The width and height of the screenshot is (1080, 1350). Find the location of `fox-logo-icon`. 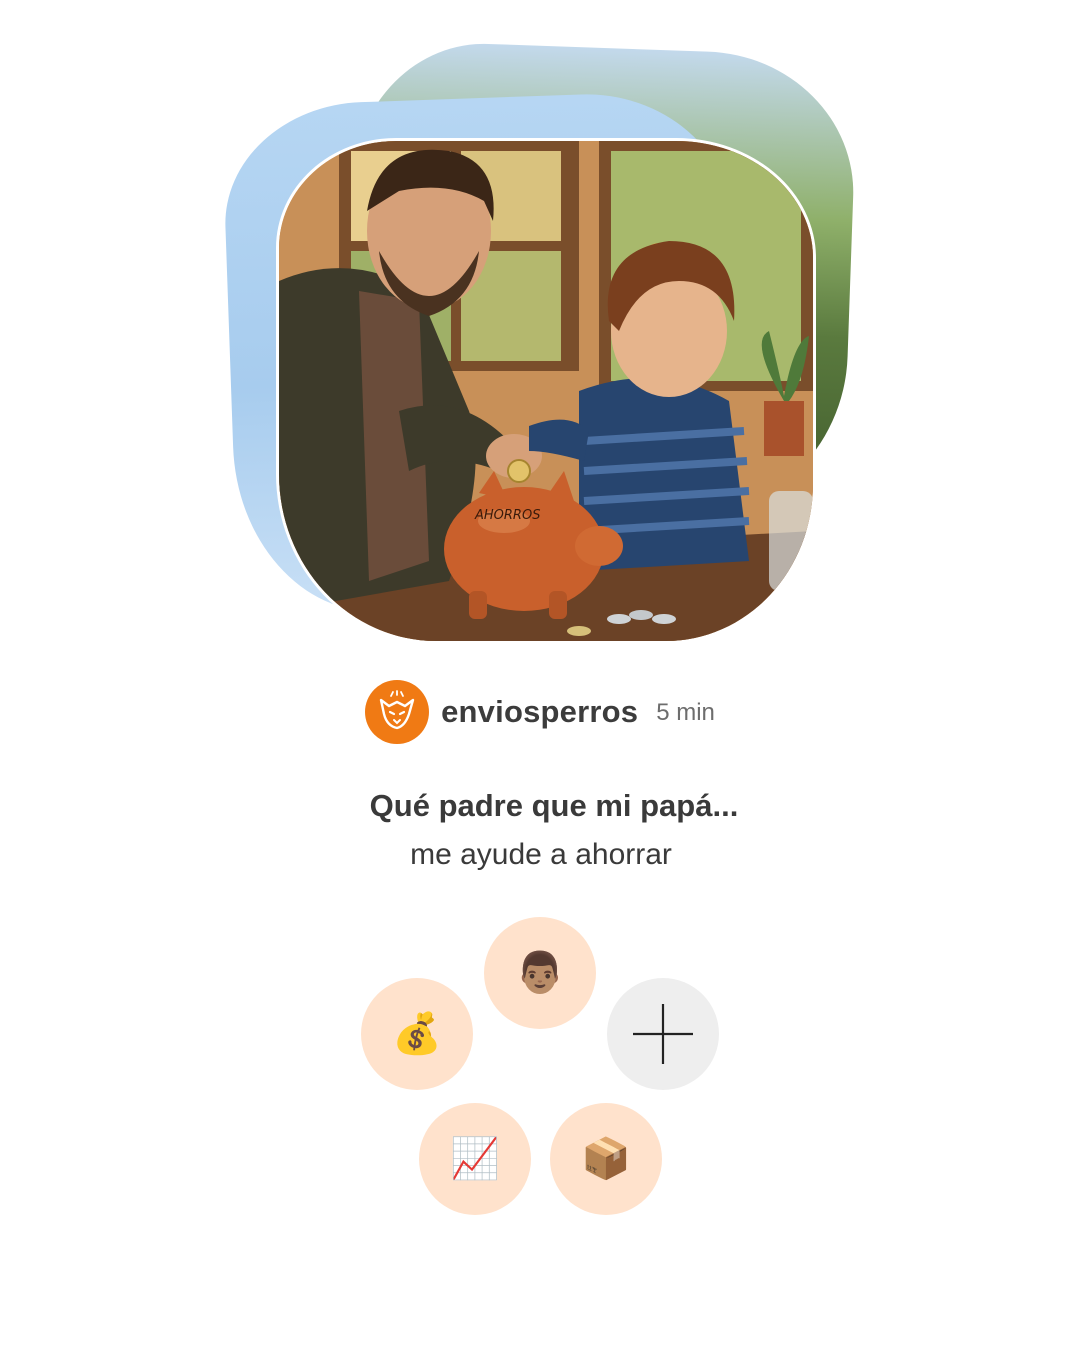

fox-logo-icon is located at coordinates (397, 710).